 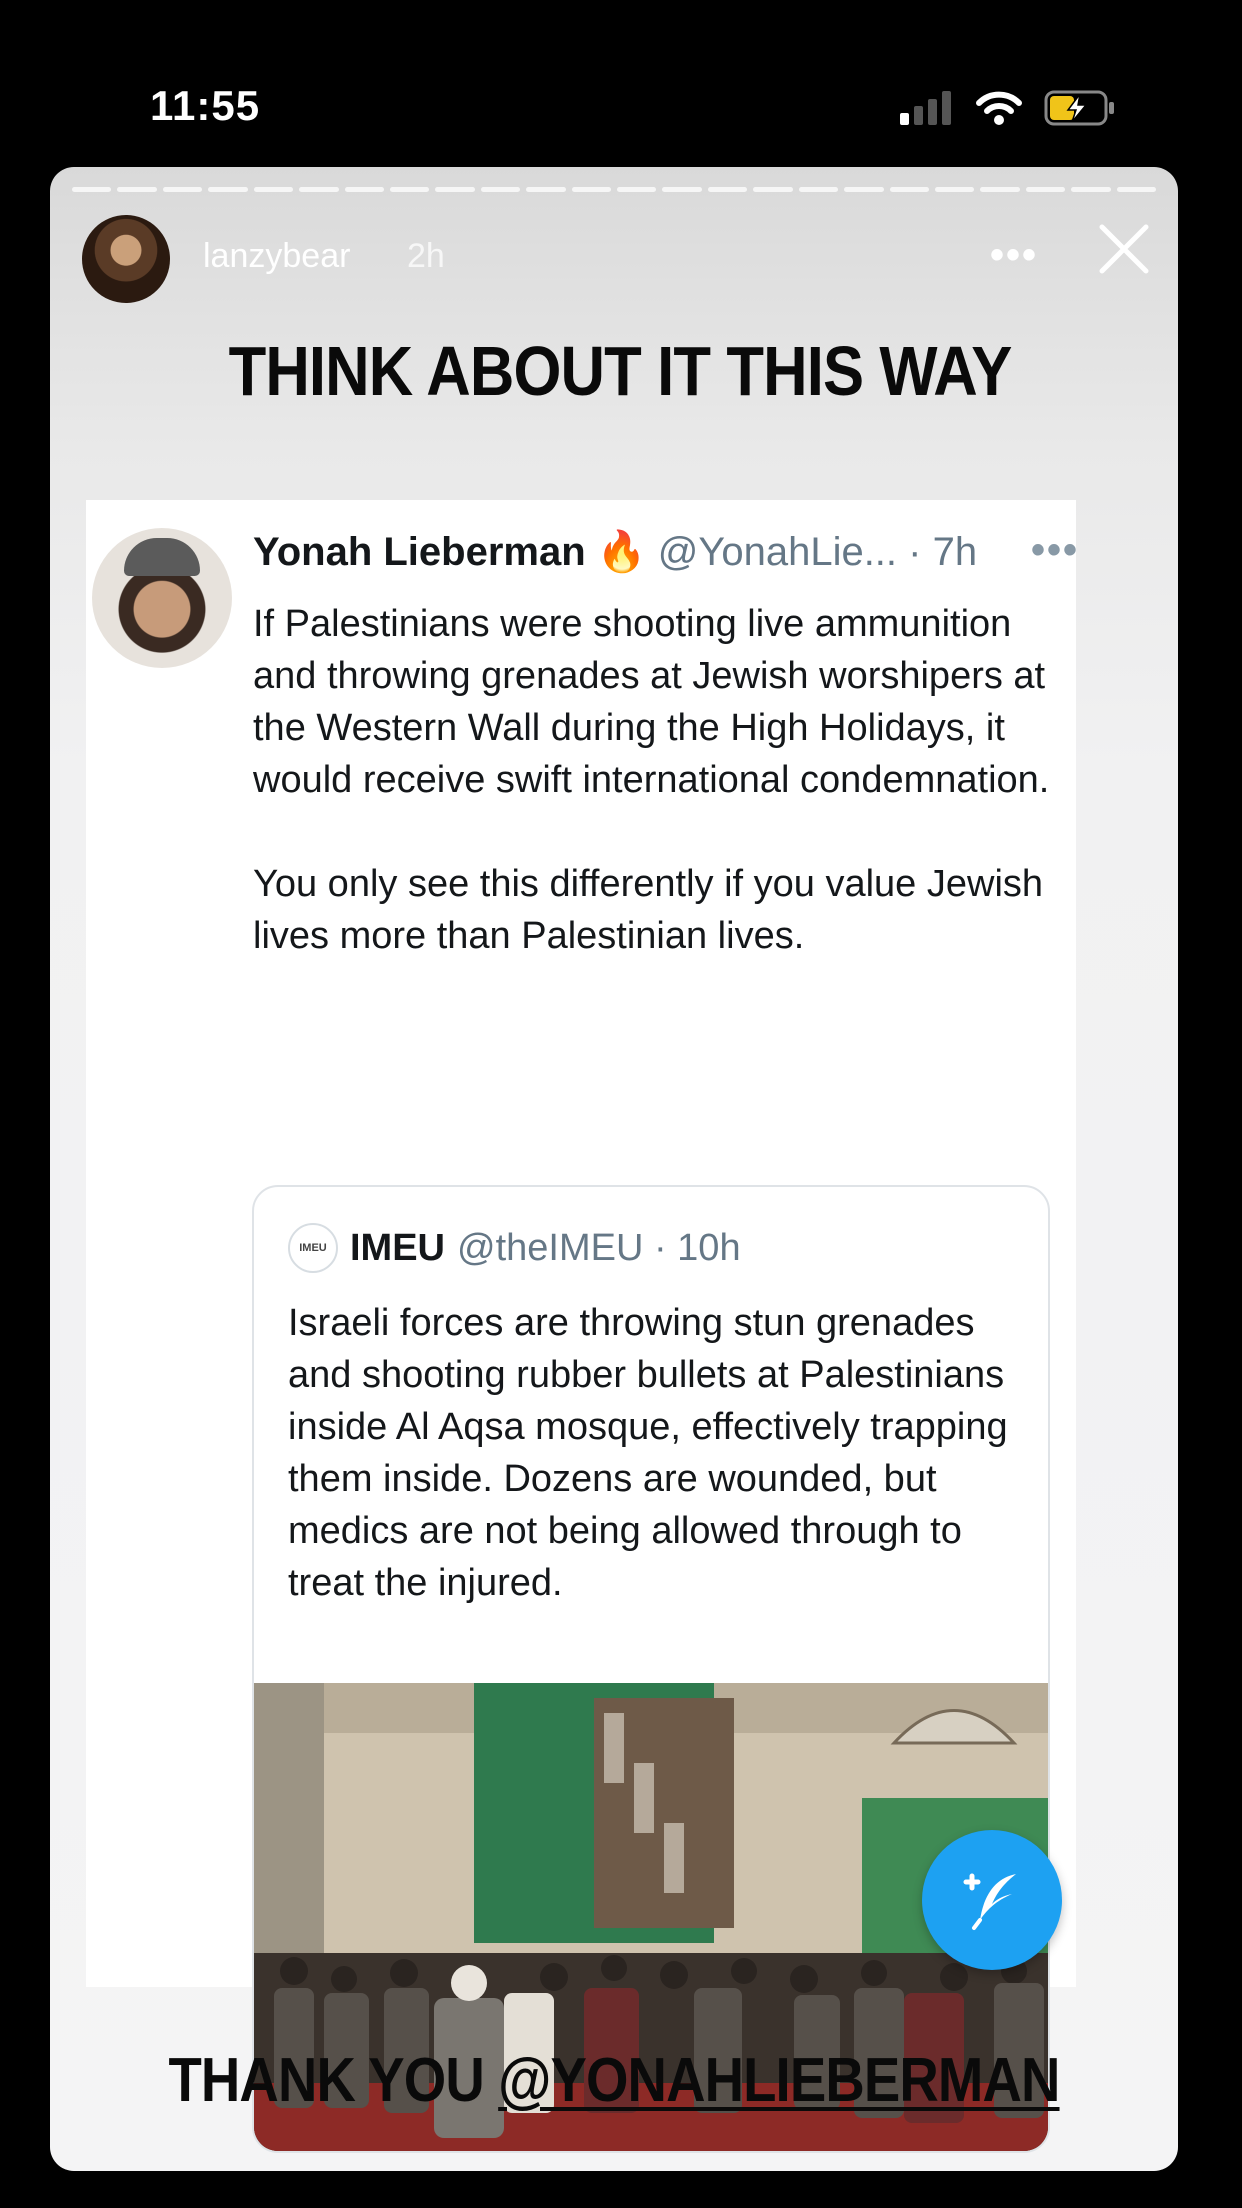 I want to click on signal-icon, so click(x=927, y=110).